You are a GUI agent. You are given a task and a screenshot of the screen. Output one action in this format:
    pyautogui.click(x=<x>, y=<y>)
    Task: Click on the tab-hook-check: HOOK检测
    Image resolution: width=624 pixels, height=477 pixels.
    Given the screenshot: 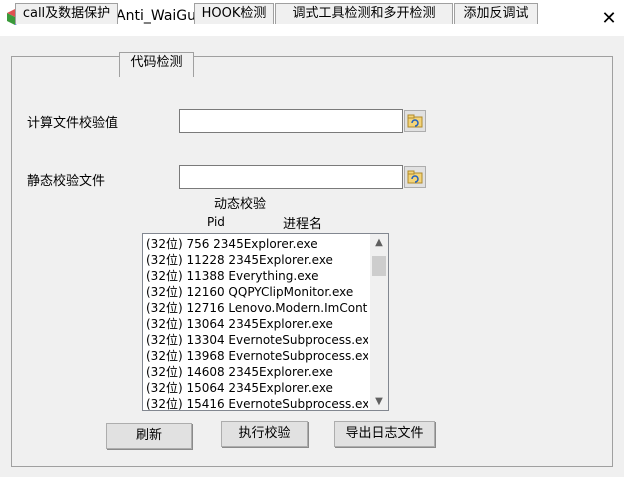 What is the action you would take?
    pyautogui.click(x=234, y=13)
    